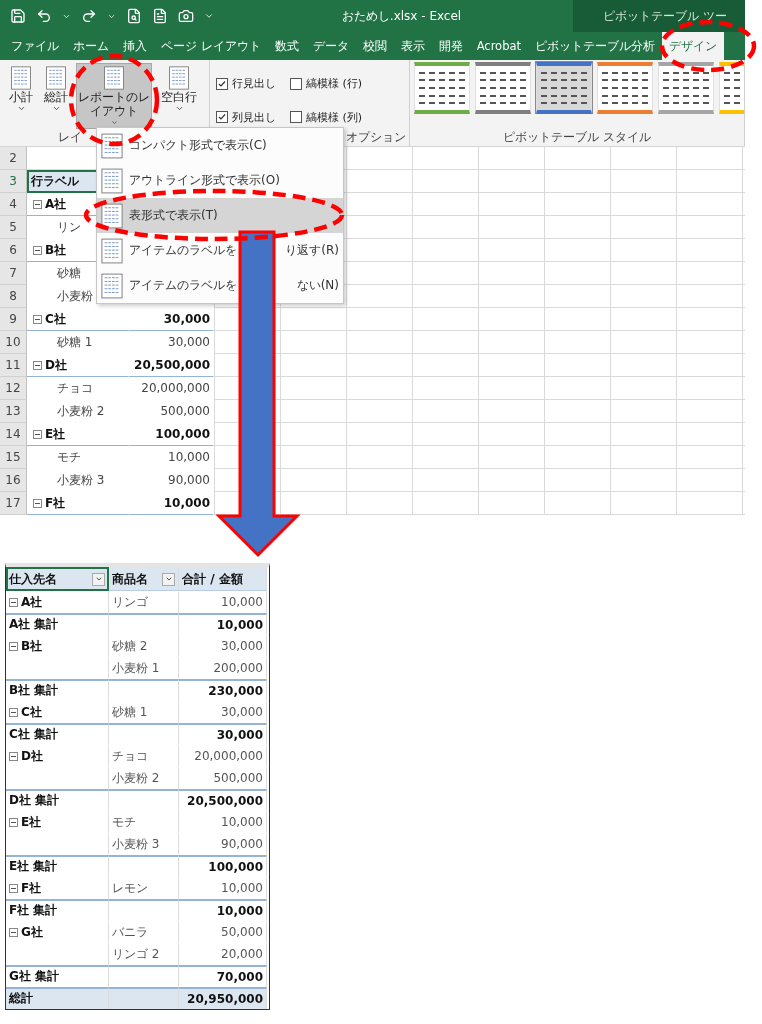  What do you see at coordinates (186, 16) in the screenshot?
I see `camera-icon` at bounding box center [186, 16].